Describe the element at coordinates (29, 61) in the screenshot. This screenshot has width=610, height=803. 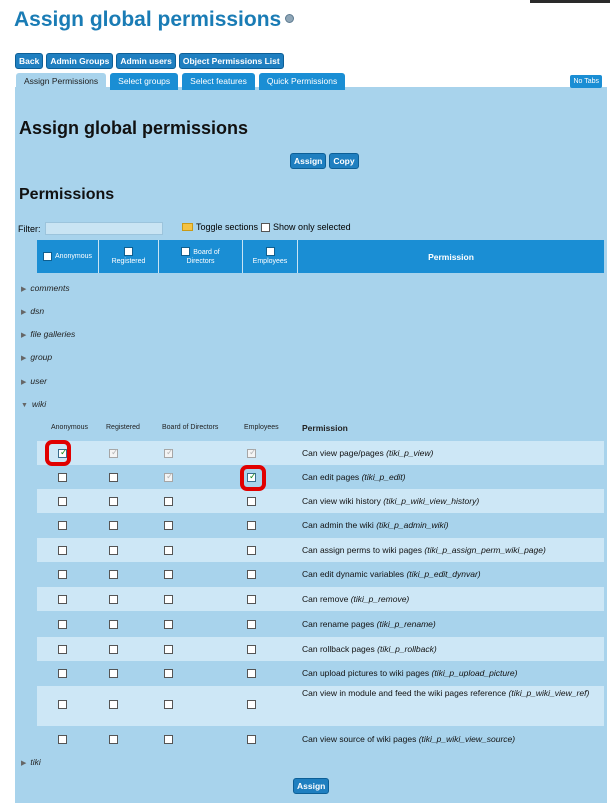
I see `back-button: Back` at that location.